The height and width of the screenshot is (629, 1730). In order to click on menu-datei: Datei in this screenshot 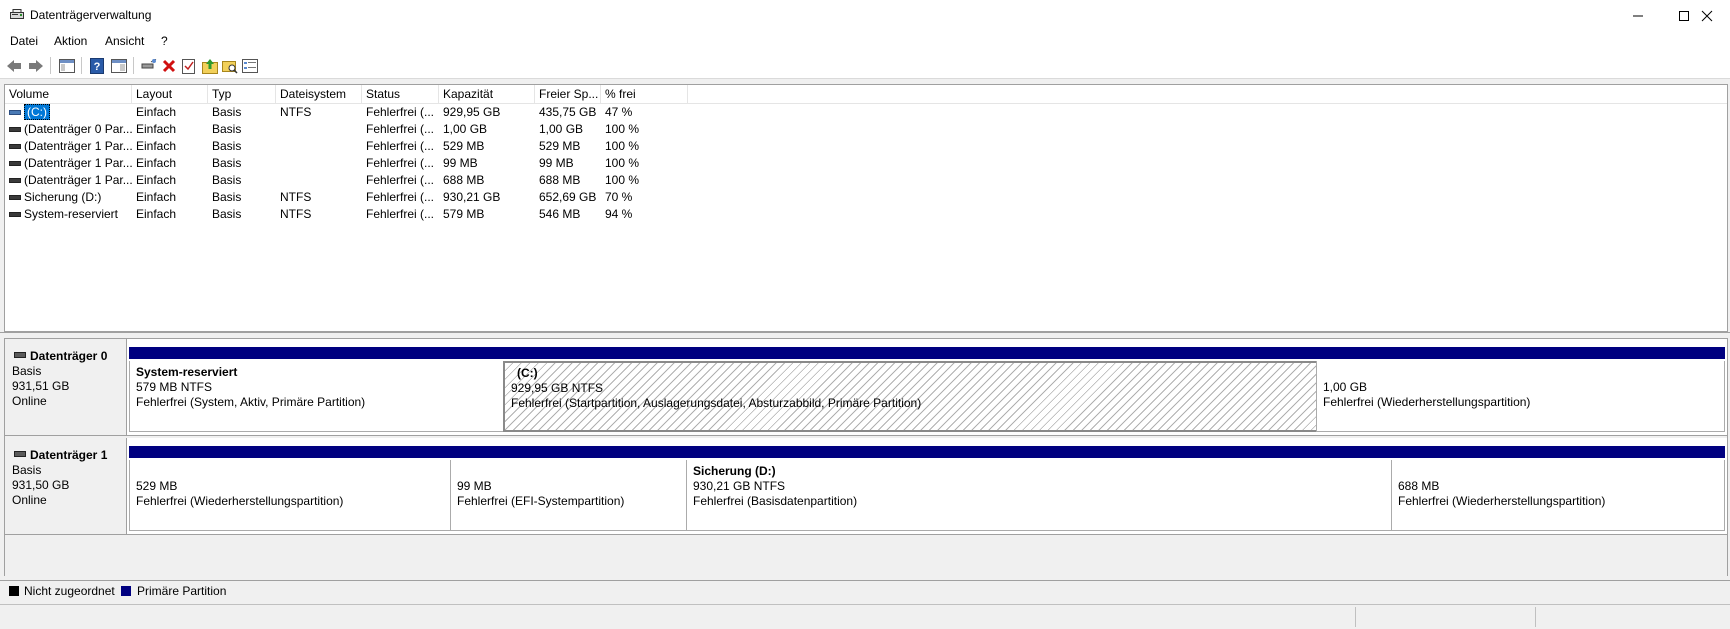, I will do `click(24, 41)`.